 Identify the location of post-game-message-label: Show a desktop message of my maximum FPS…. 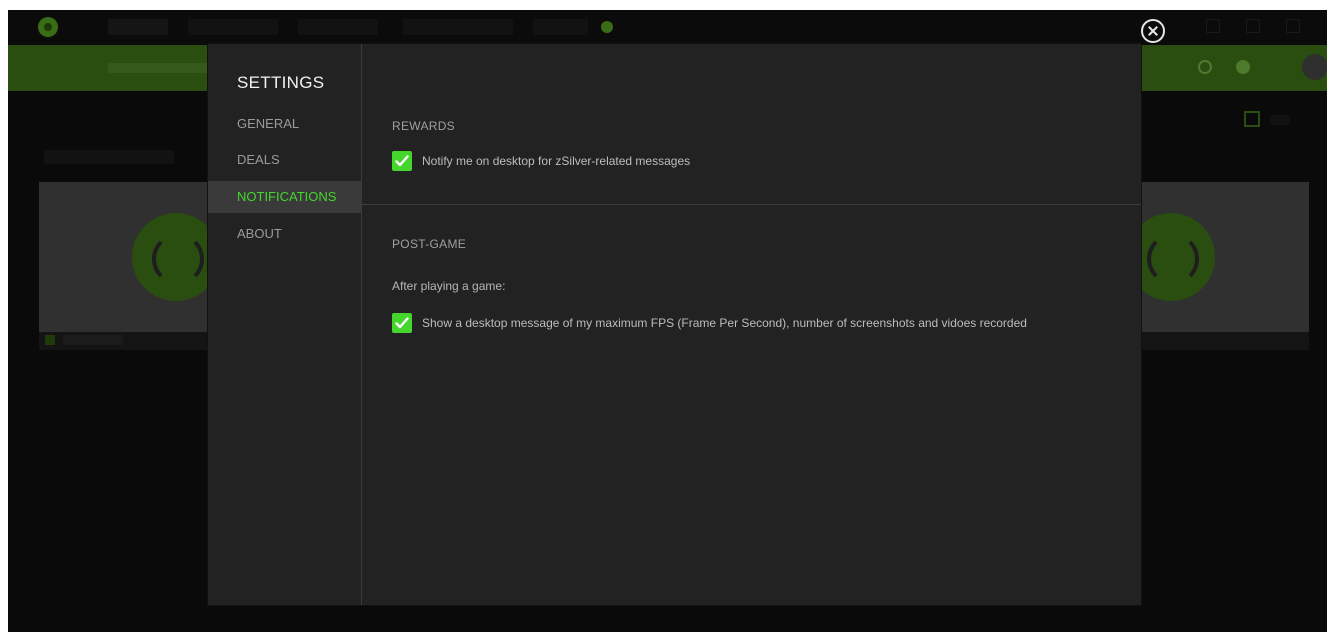
(724, 323).